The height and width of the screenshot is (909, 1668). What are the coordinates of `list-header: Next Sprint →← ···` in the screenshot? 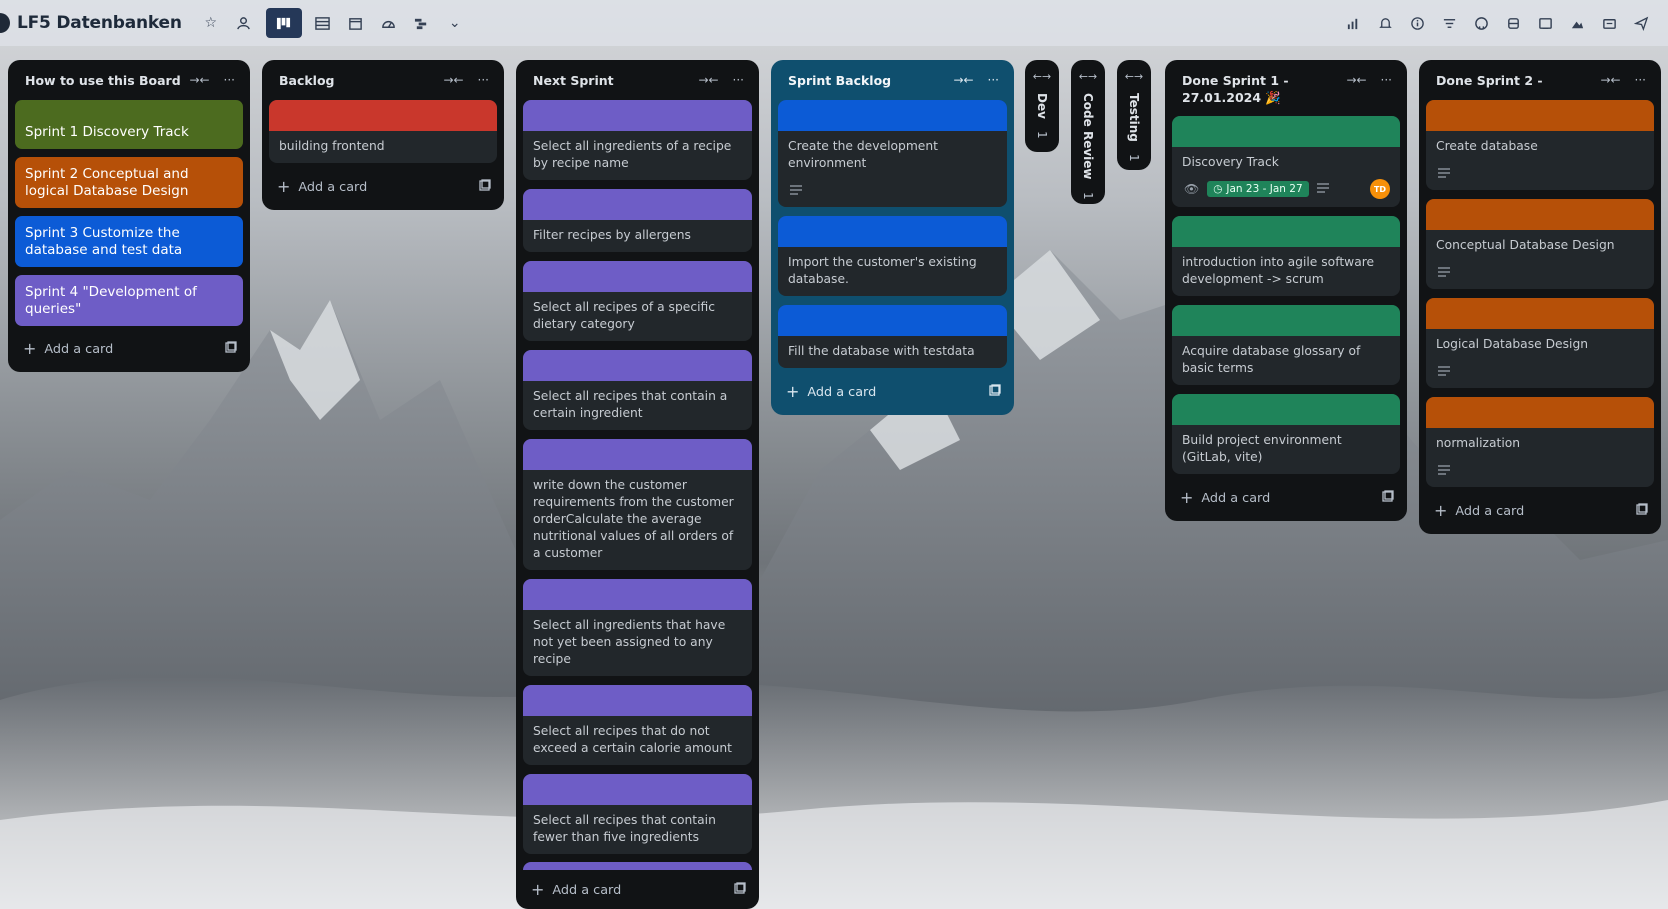 It's located at (637, 80).